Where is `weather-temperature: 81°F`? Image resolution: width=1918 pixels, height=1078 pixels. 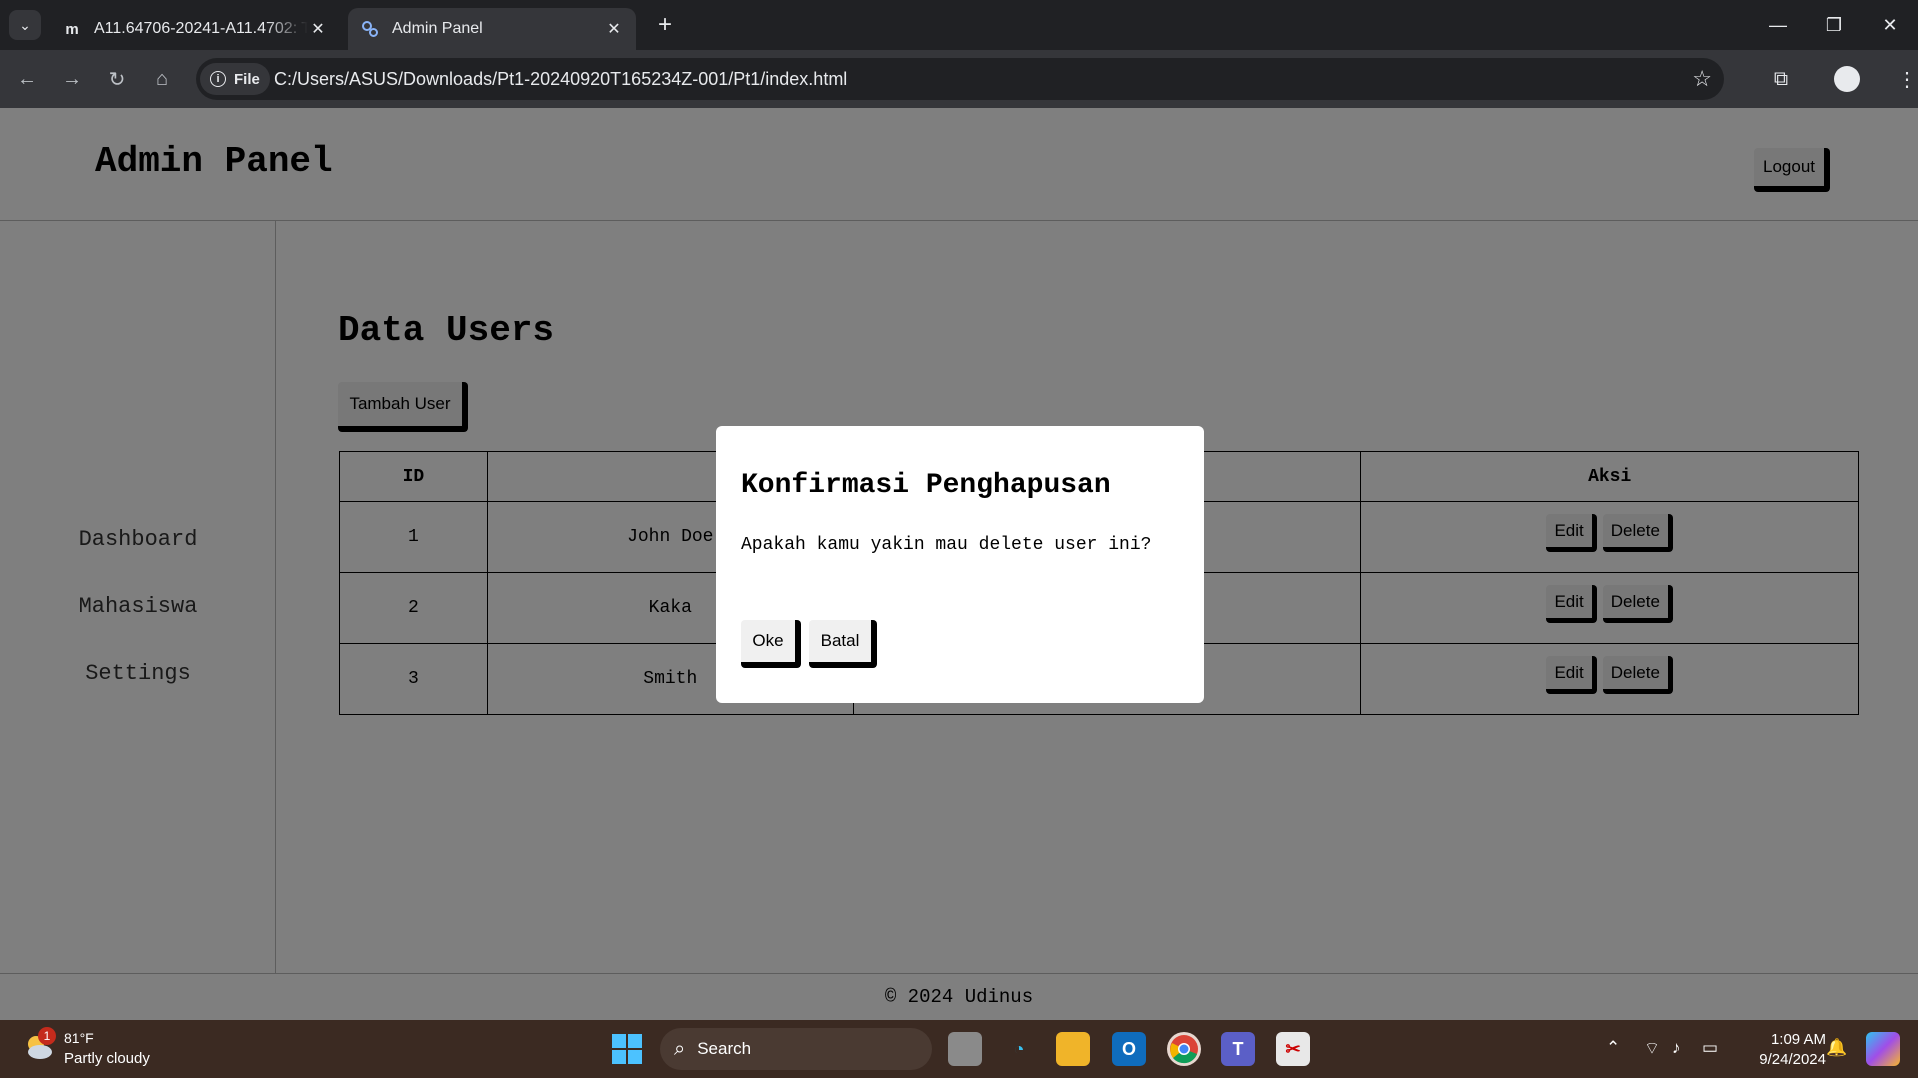
weather-temperature: 81°F is located at coordinates (79, 1038).